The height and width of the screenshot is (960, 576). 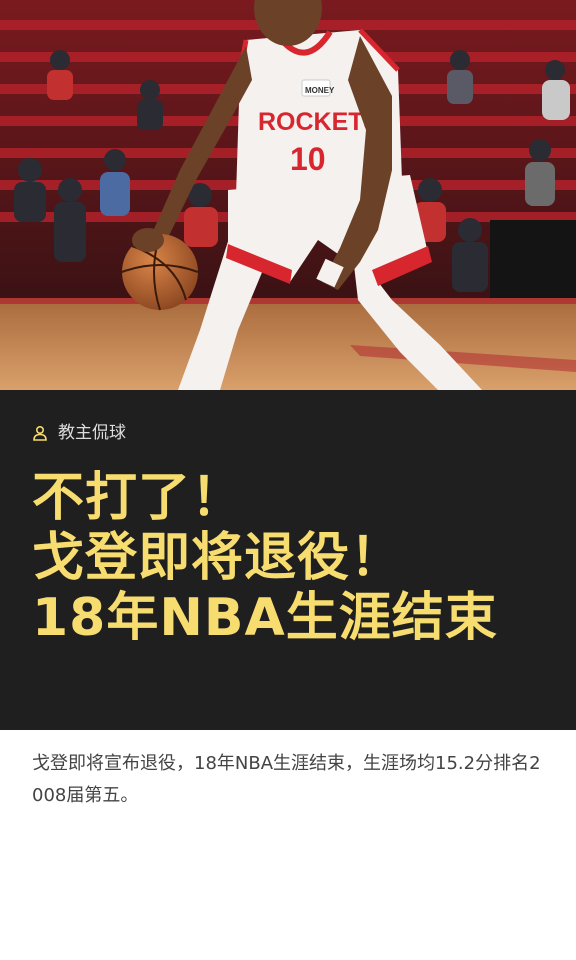 What do you see at coordinates (308, 159) in the screenshot?
I see `jersey-number-text: 10` at bounding box center [308, 159].